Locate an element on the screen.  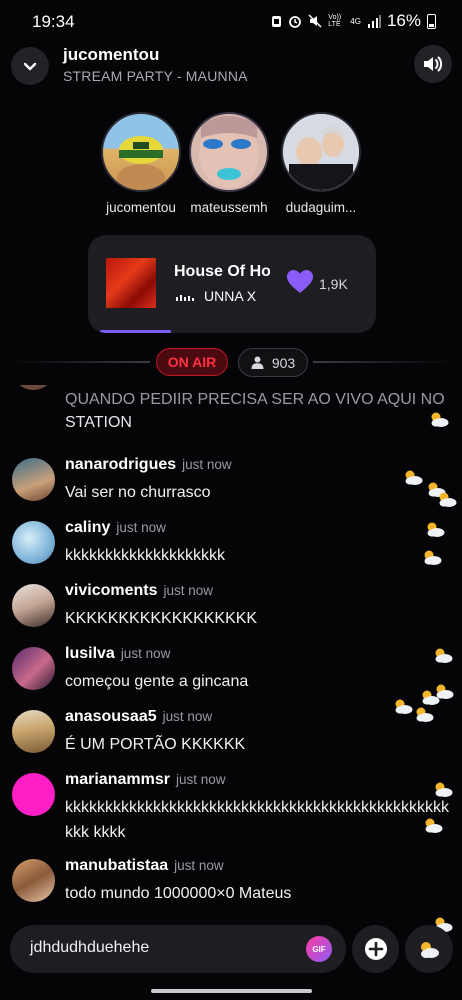
alarm-icon is located at coordinates (295, 22).